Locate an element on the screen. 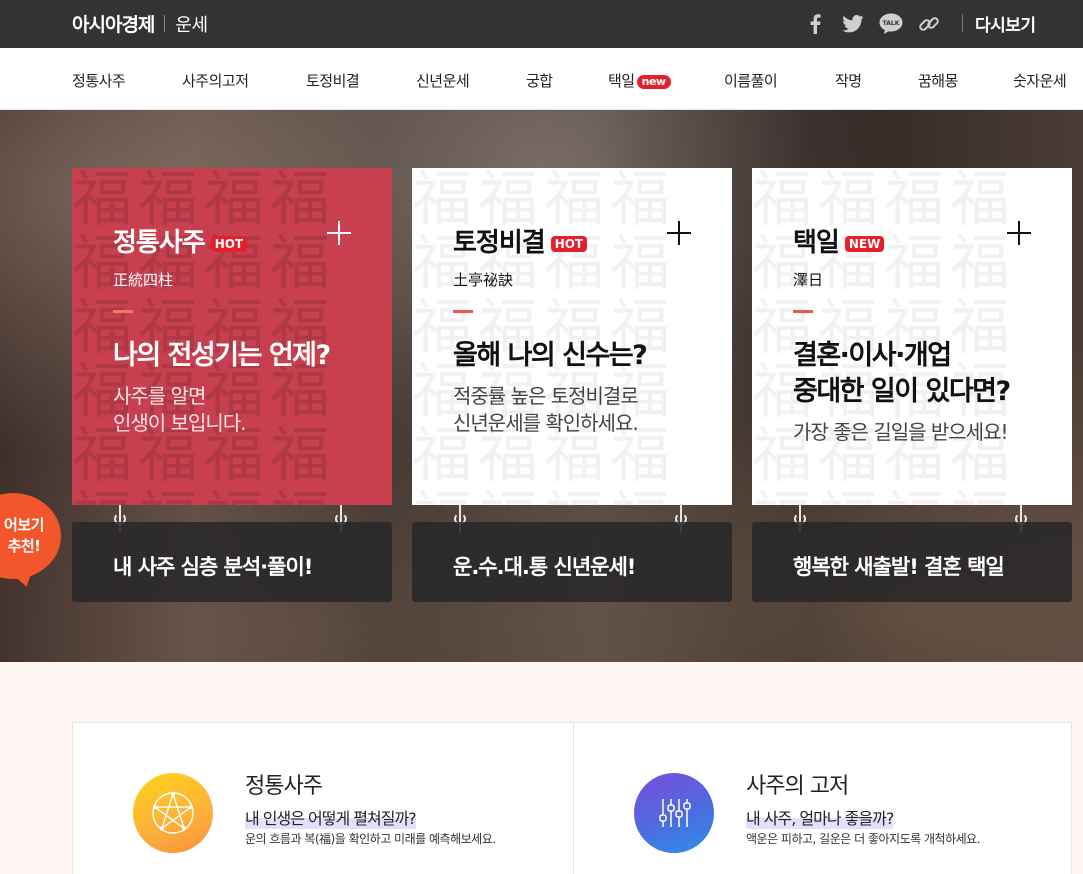  card-description: 적중률 높은 토정비결로 신년운세를 확인하세요. is located at coordinates (546, 409).